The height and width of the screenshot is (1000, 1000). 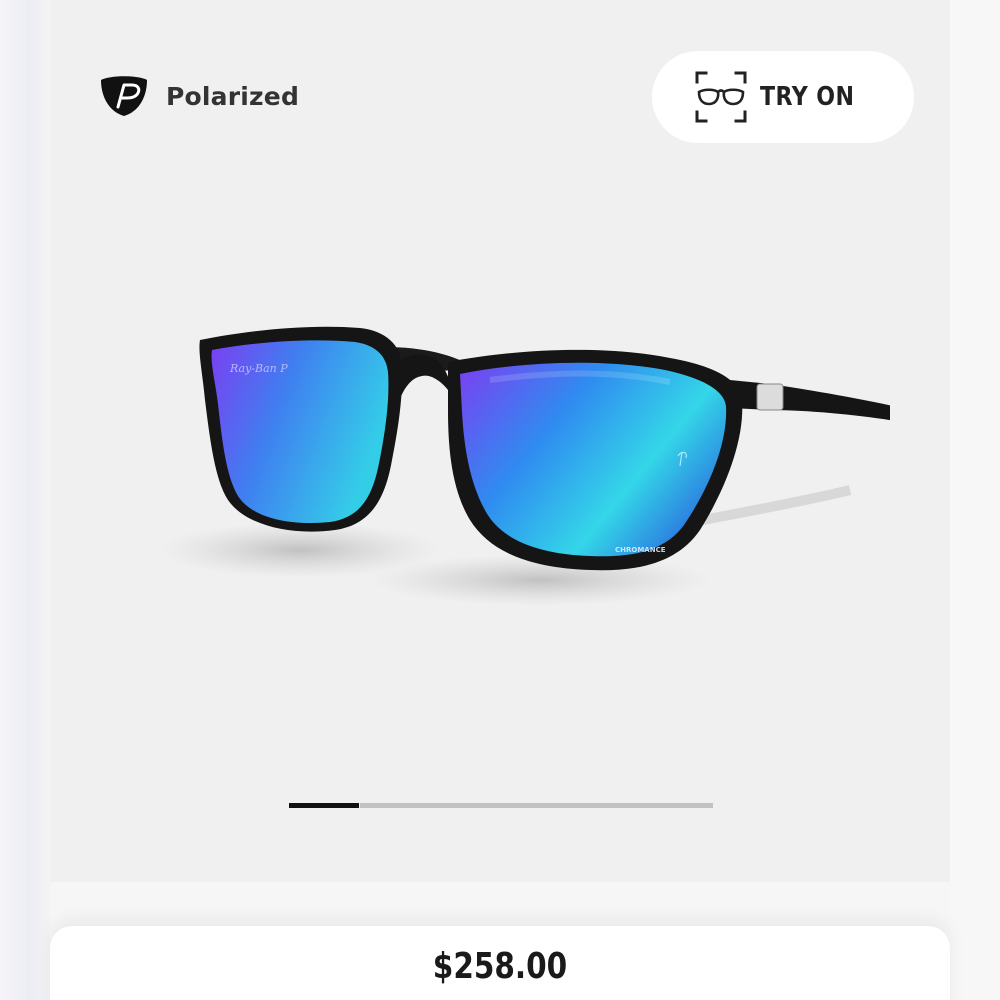 I want to click on right-page-margin, so click(x=975, y=500).